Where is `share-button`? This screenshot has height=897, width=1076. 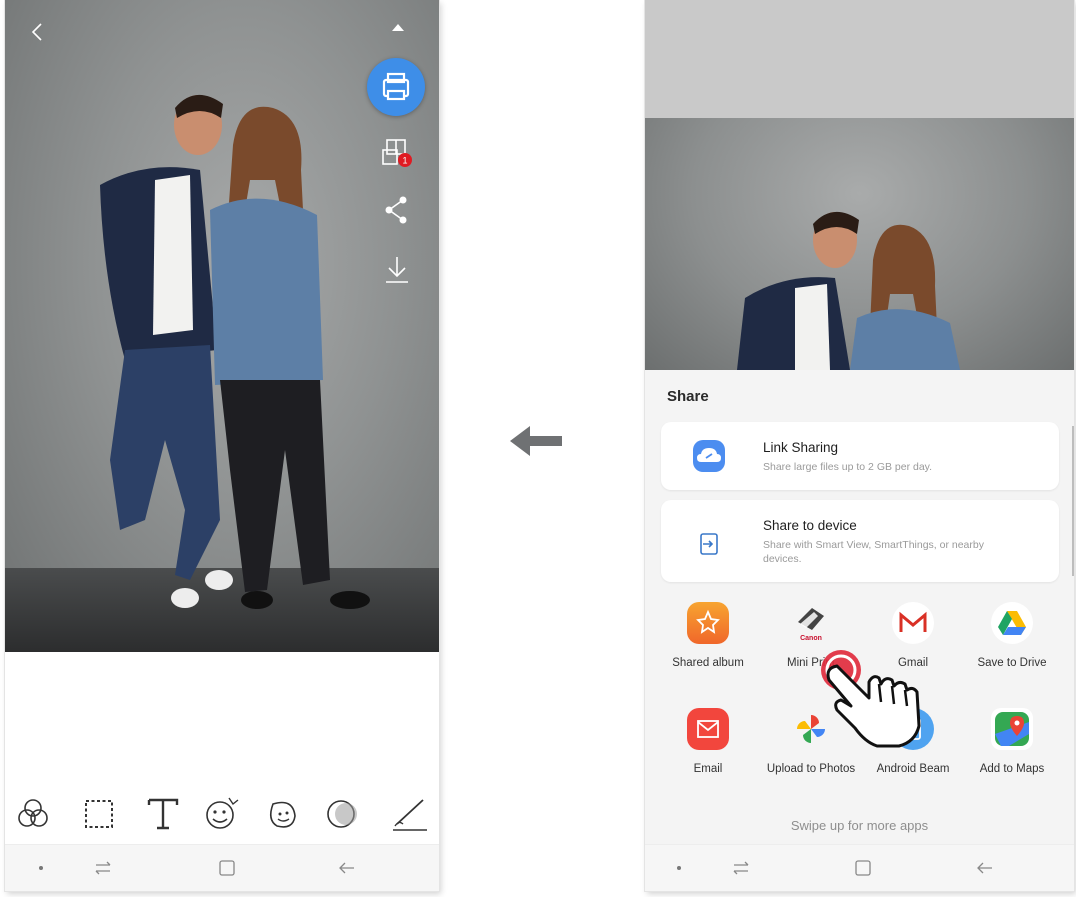
share-button is located at coordinates (397, 210).